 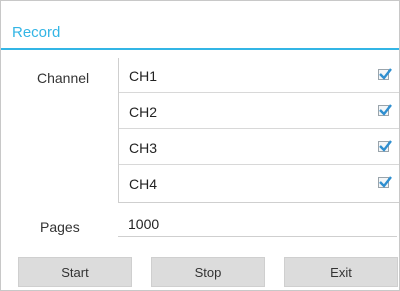 What do you see at coordinates (143, 148) in the screenshot?
I see `channel-name: CH3` at bounding box center [143, 148].